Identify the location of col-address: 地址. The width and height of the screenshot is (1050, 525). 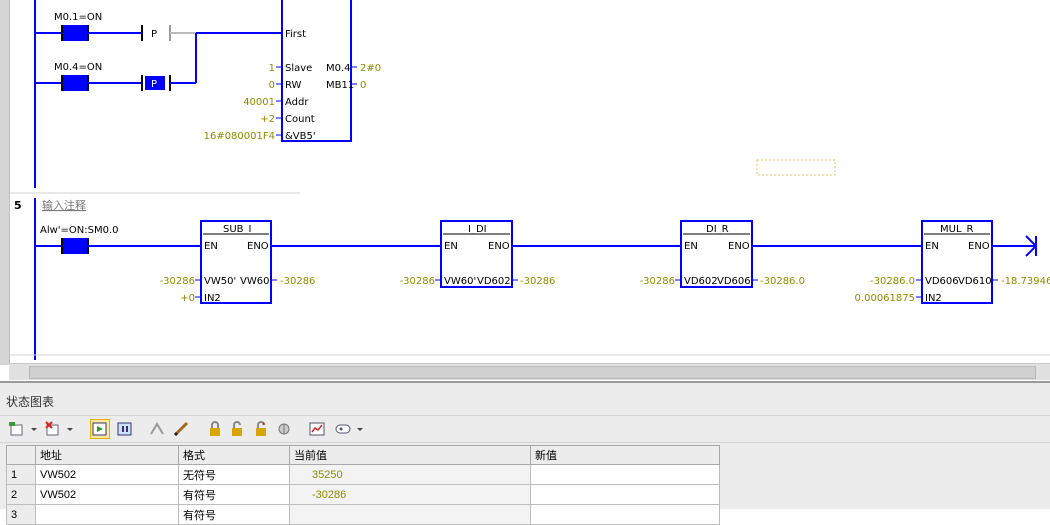
(107, 455).